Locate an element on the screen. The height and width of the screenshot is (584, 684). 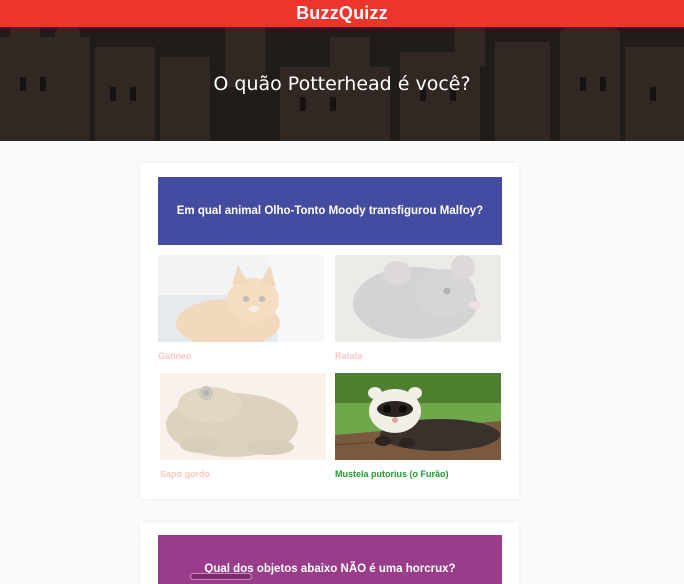
app-brand: BuzzQuizz is located at coordinates (342, 13).